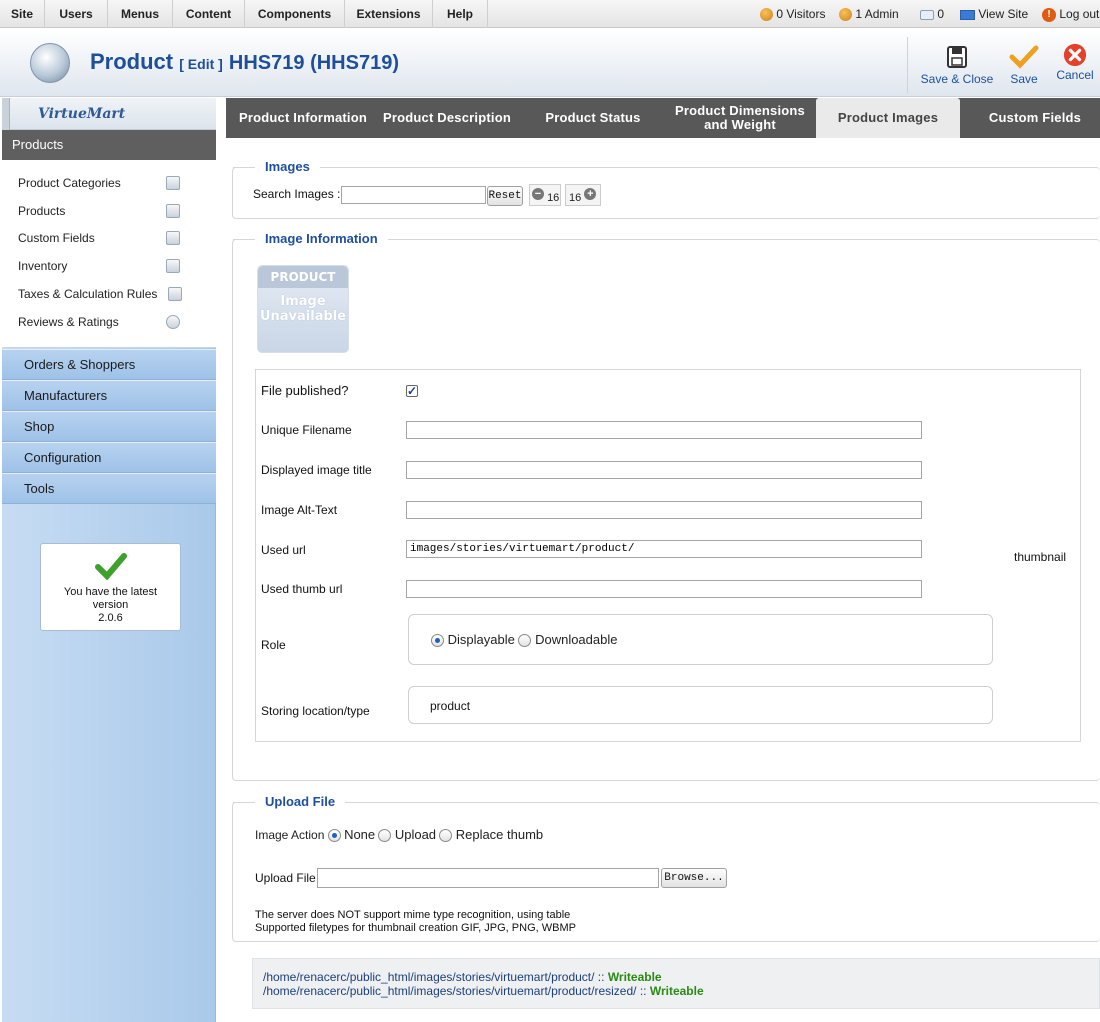 This screenshot has height=1022, width=1100. What do you see at coordinates (583, 195) in the screenshot?
I see `next-page-control: 16 +` at bounding box center [583, 195].